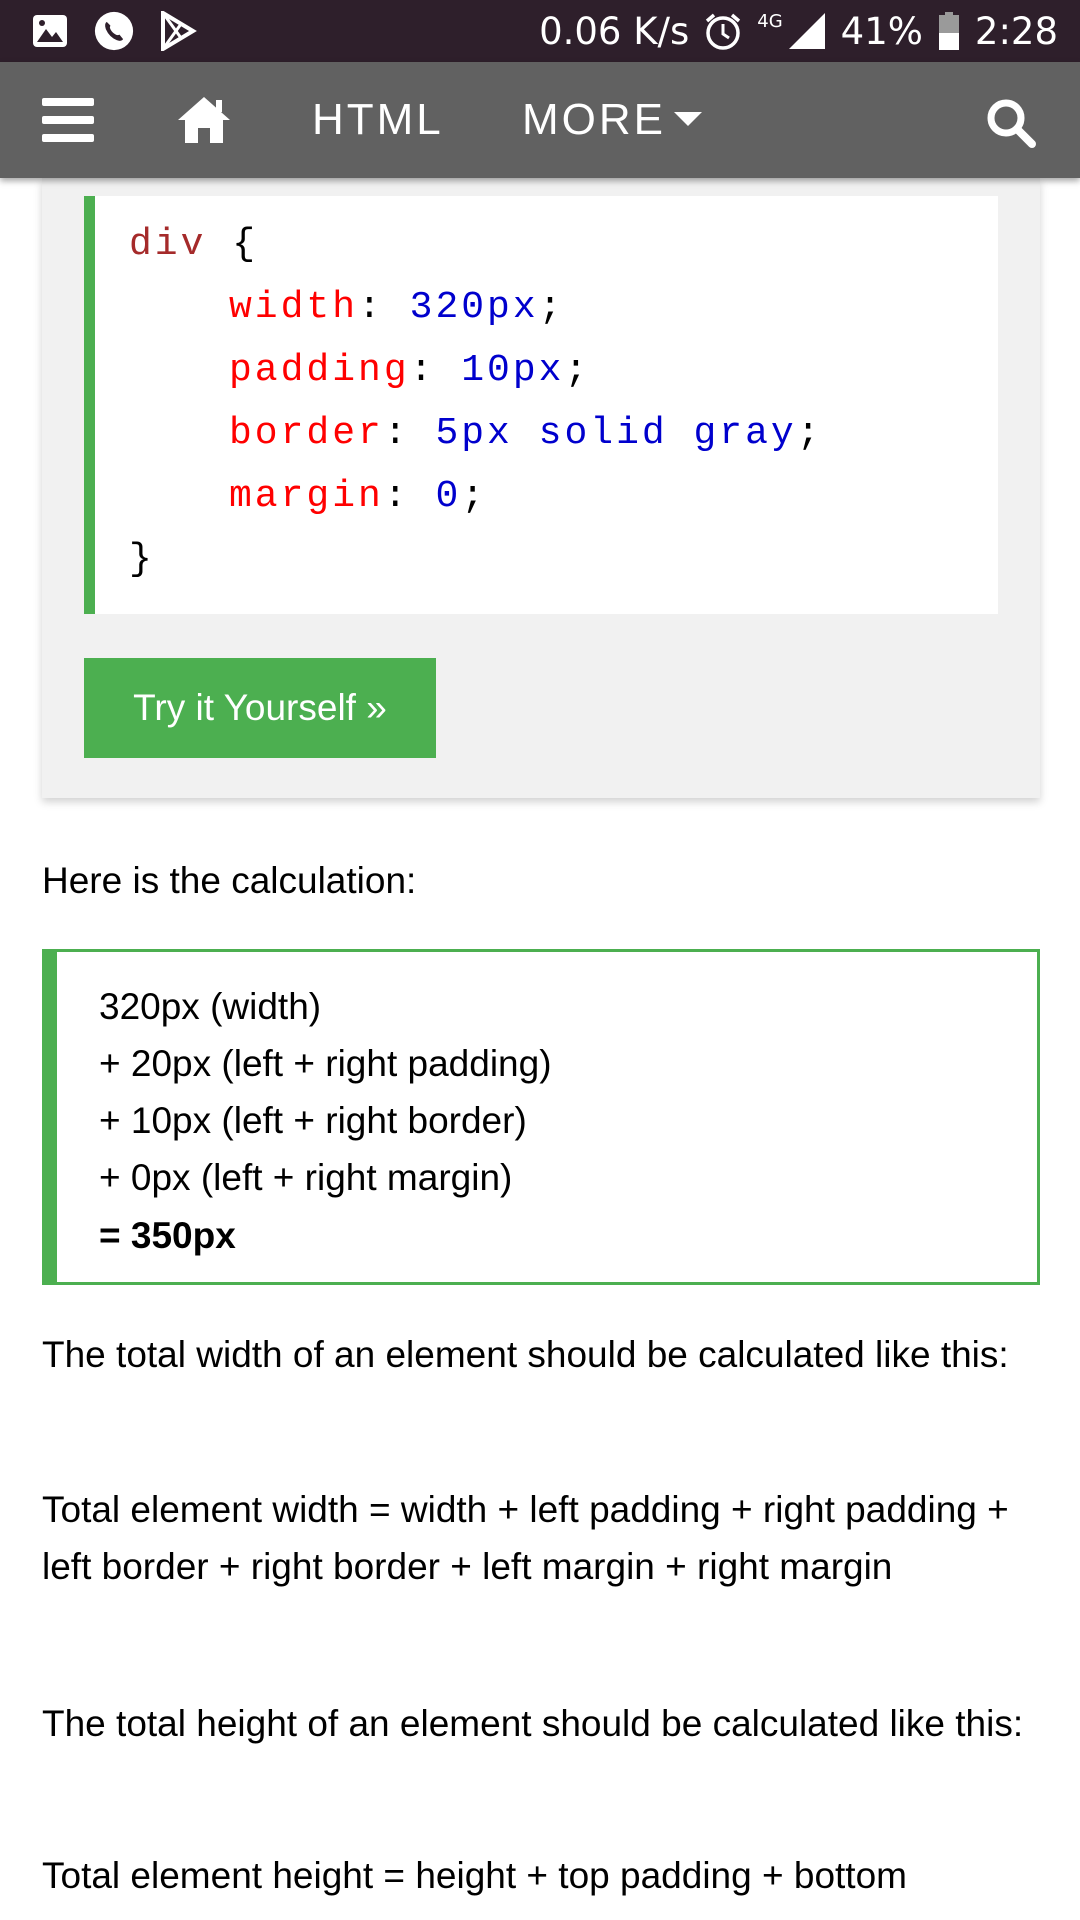 Image resolution: width=1080 pixels, height=1920 pixels. Describe the element at coordinates (229, 880) in the screenshot. I see `calculation-intro: Here is the calculation:` at that location.